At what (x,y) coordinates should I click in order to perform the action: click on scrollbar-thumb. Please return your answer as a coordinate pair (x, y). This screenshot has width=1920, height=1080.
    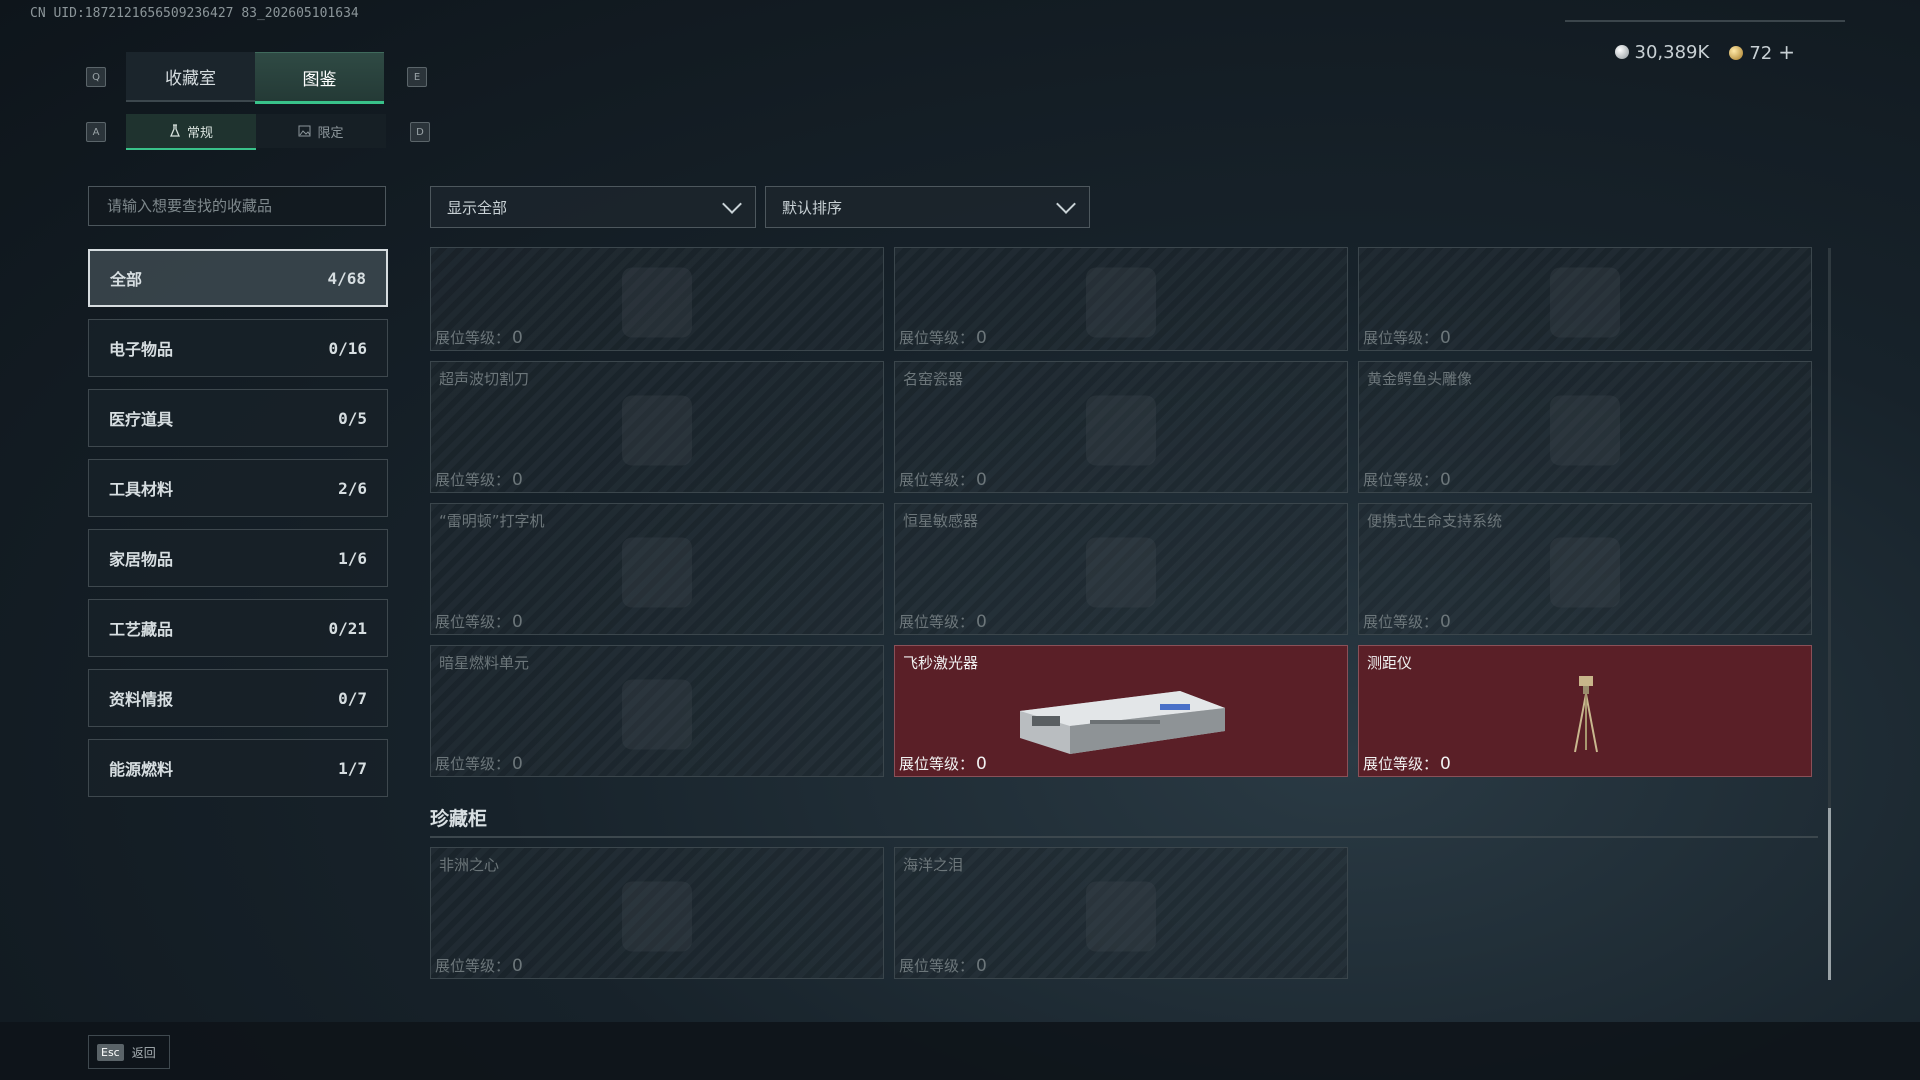
    Looking at the image, I should click on (1829, 894).